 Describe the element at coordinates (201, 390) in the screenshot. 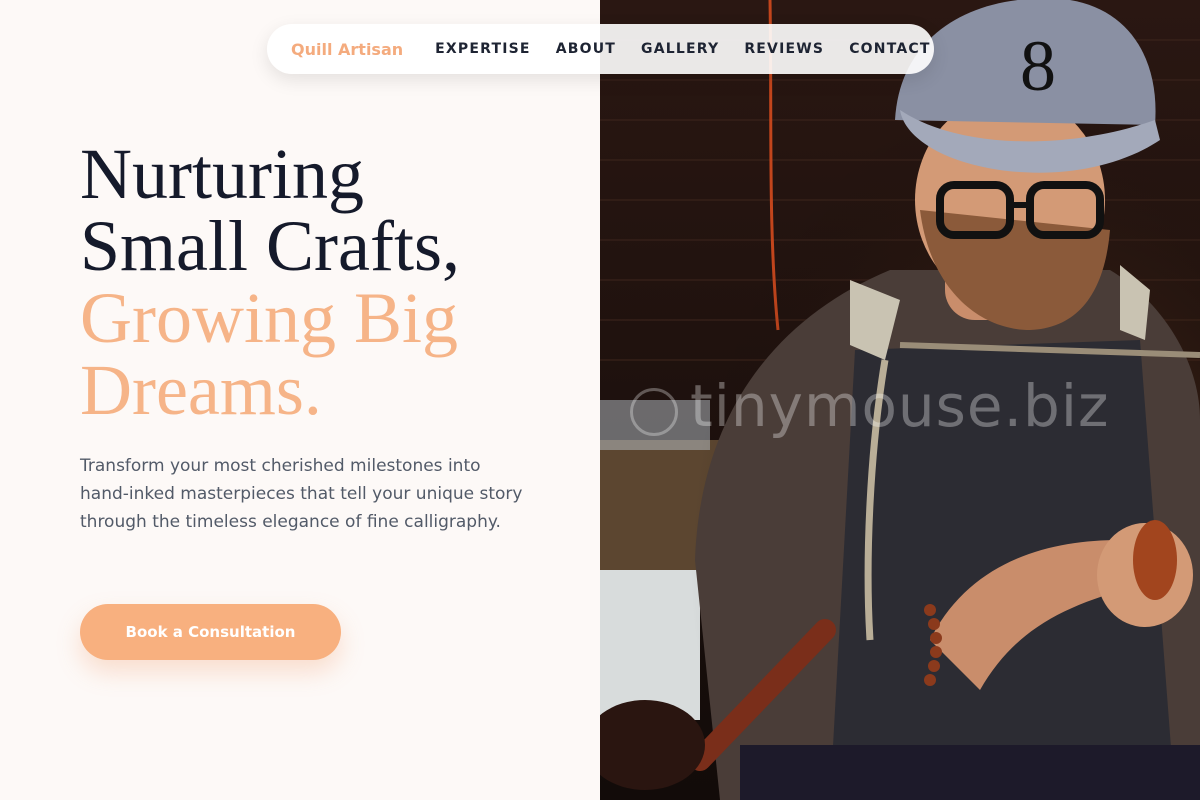

I see `hero-title-accent-line: Dreams.` at that location.